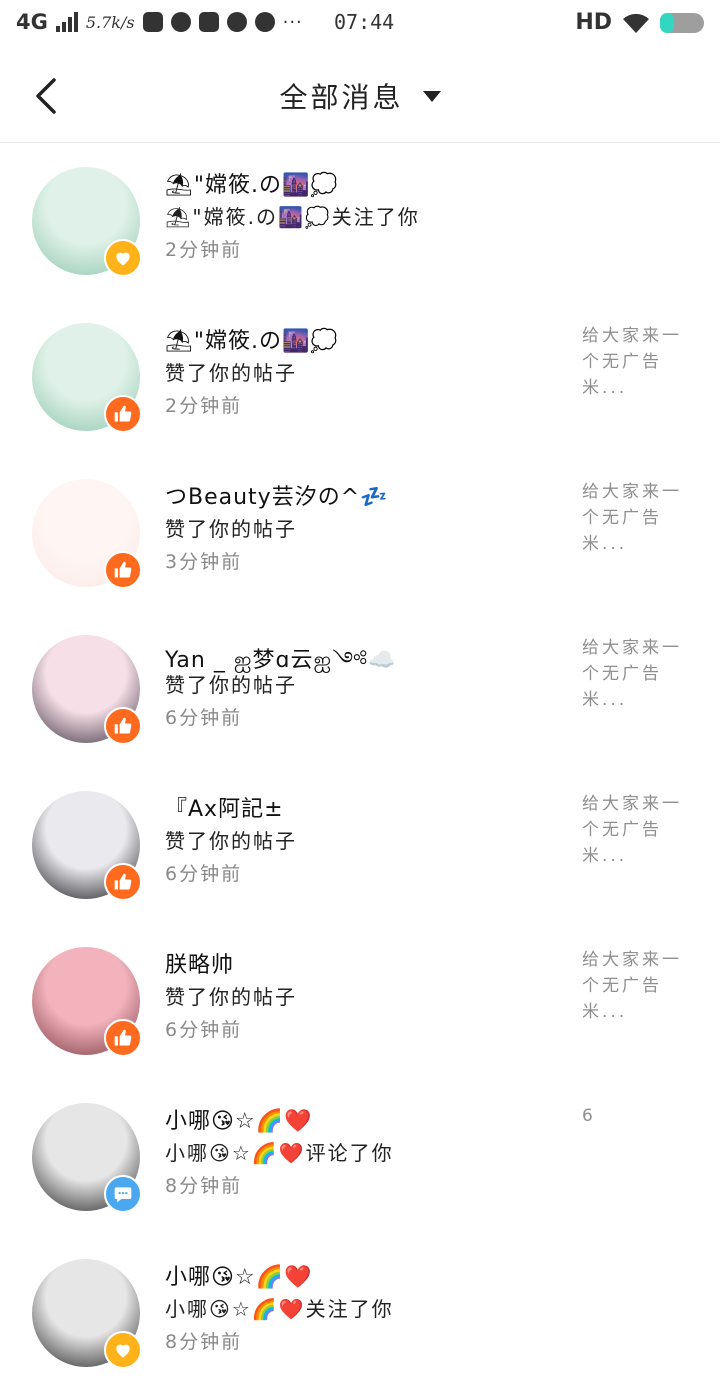 The height and width of the screenshot is (1391, 720). I want to click on message-item: 小哪😘☆🌈❤️ 小哪😘☆🌈❤️评论了你 8分钟前 6, so click(360, 1157).